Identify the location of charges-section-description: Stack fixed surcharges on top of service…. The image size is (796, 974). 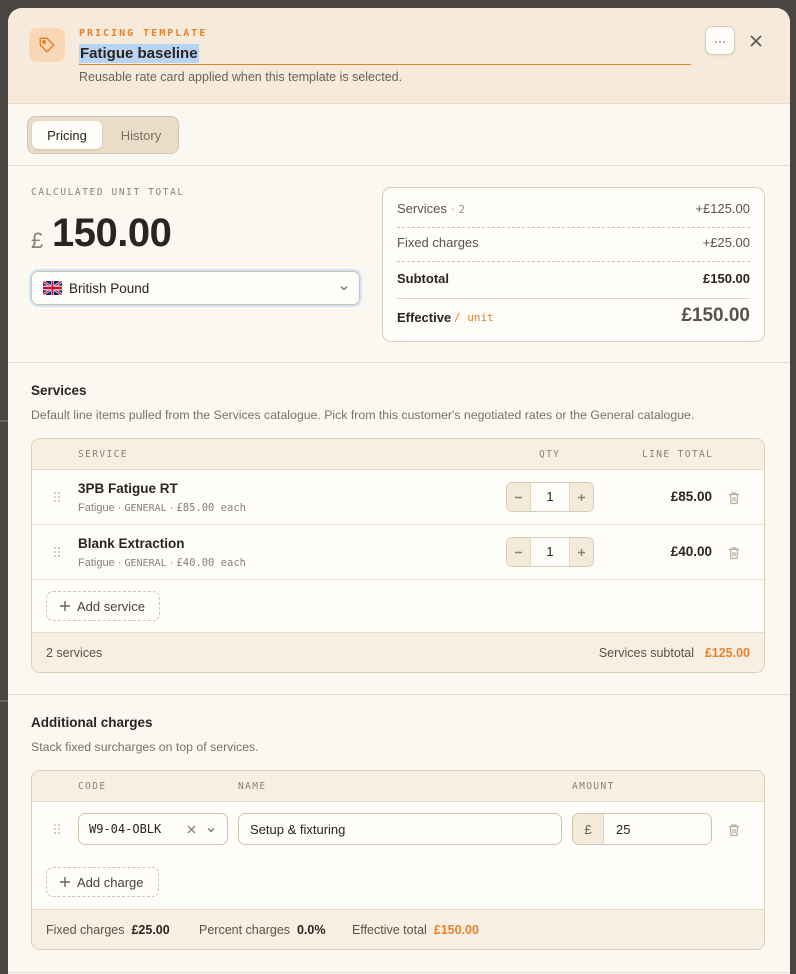
(145, 747).